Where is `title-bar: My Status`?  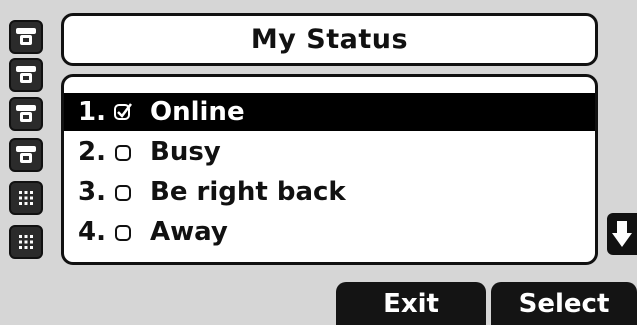
title-bar: My Status is located at coordinates (329, 39).